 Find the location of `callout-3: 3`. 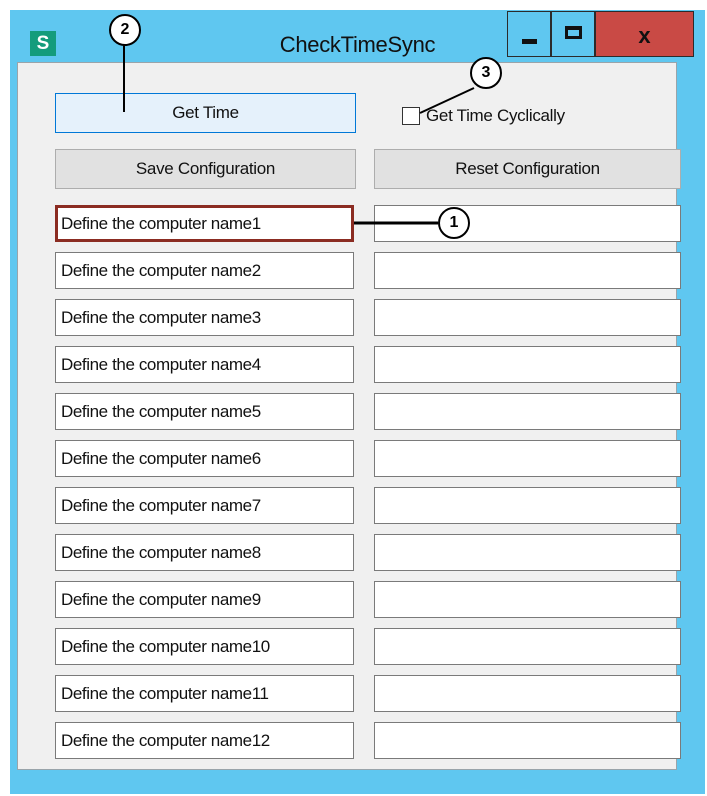

callout-3: 3 is located at coordinates (486, 73).